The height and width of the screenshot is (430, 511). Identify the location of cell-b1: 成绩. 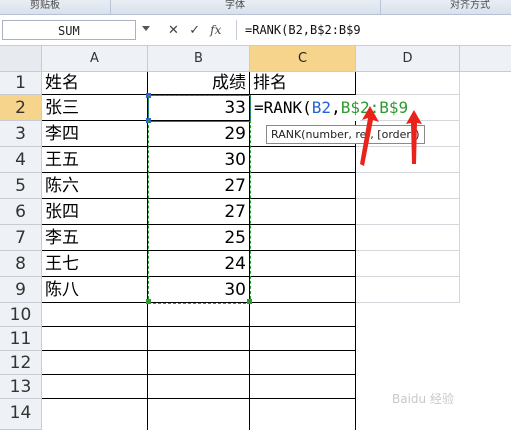
(199, 83).